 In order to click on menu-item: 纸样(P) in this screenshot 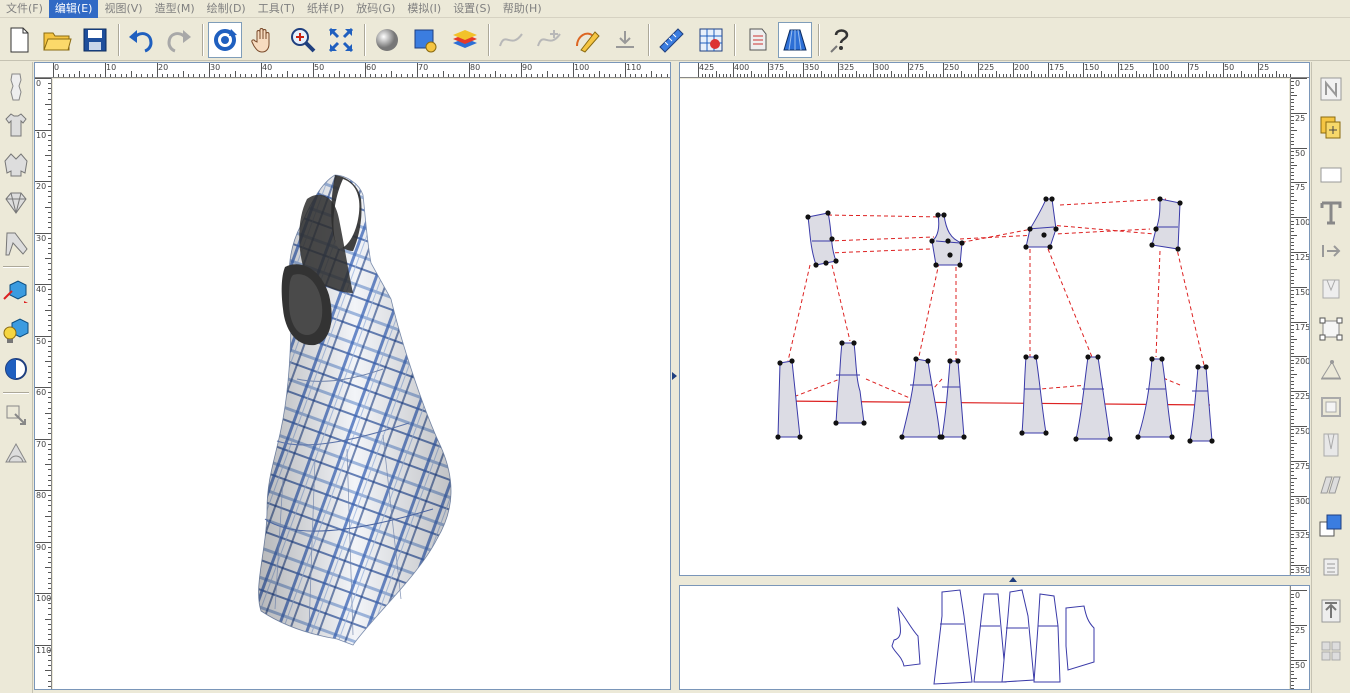, I will do `click(325, 9)`.